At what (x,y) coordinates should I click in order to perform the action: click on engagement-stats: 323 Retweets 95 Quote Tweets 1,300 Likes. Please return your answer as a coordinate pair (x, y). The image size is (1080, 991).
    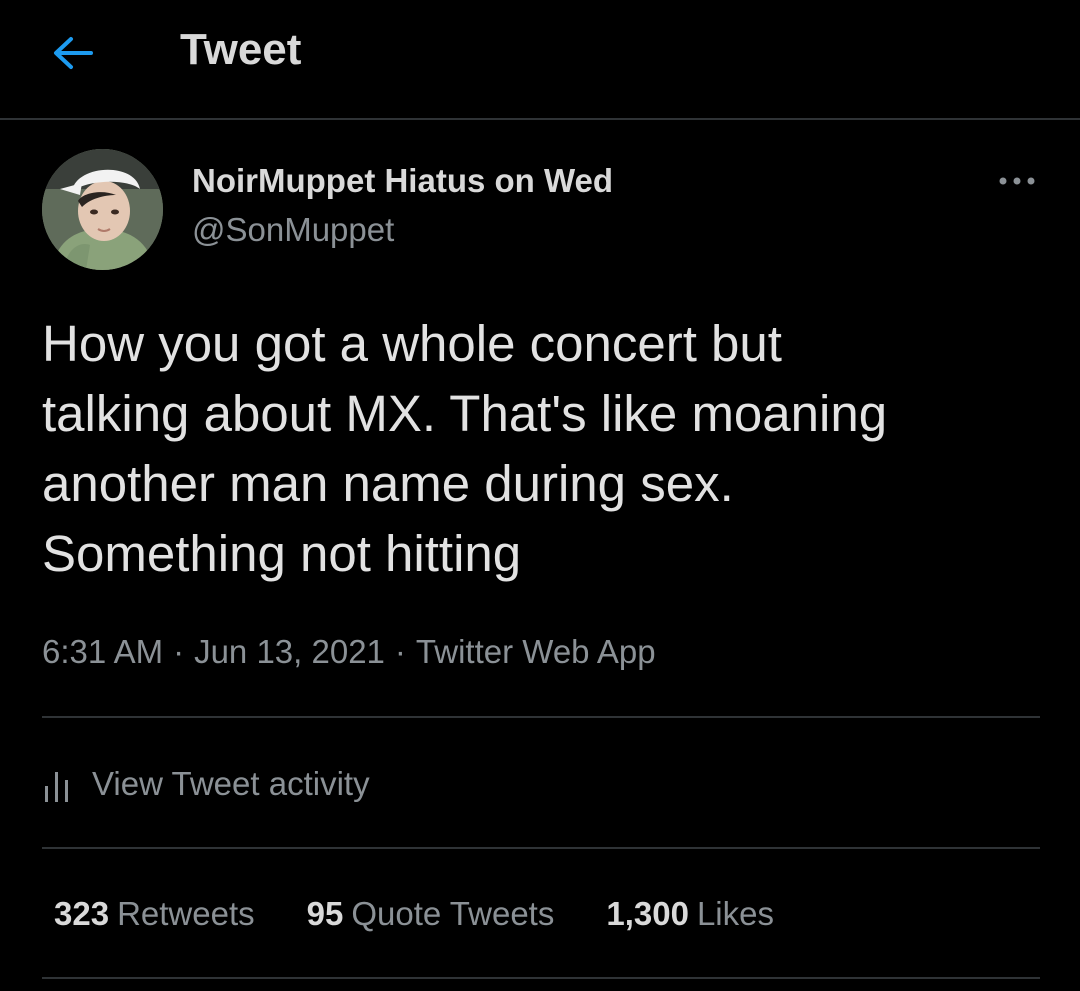
    Looking at the image, I should click on (440, 914).